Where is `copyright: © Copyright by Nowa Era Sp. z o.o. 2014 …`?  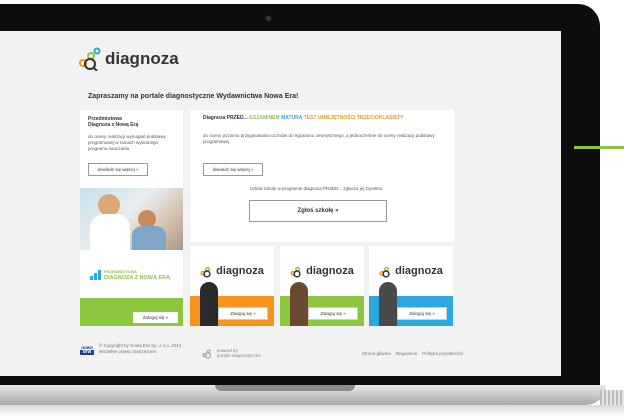
copyright: © Copyright by Nowa Era Sp. z o.o. 2014 … is located at coordinates (140, 349).